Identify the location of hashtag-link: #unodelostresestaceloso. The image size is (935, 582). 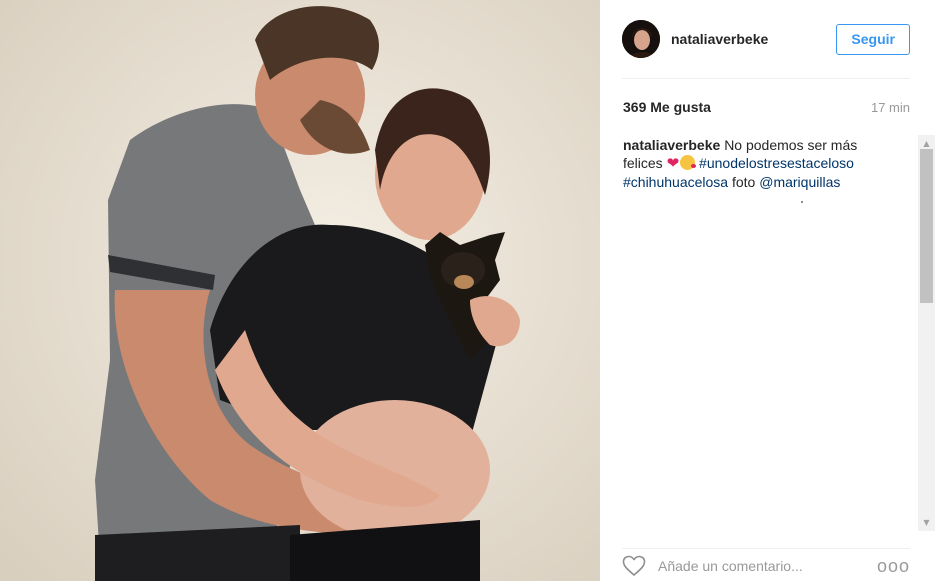
(776, 163).